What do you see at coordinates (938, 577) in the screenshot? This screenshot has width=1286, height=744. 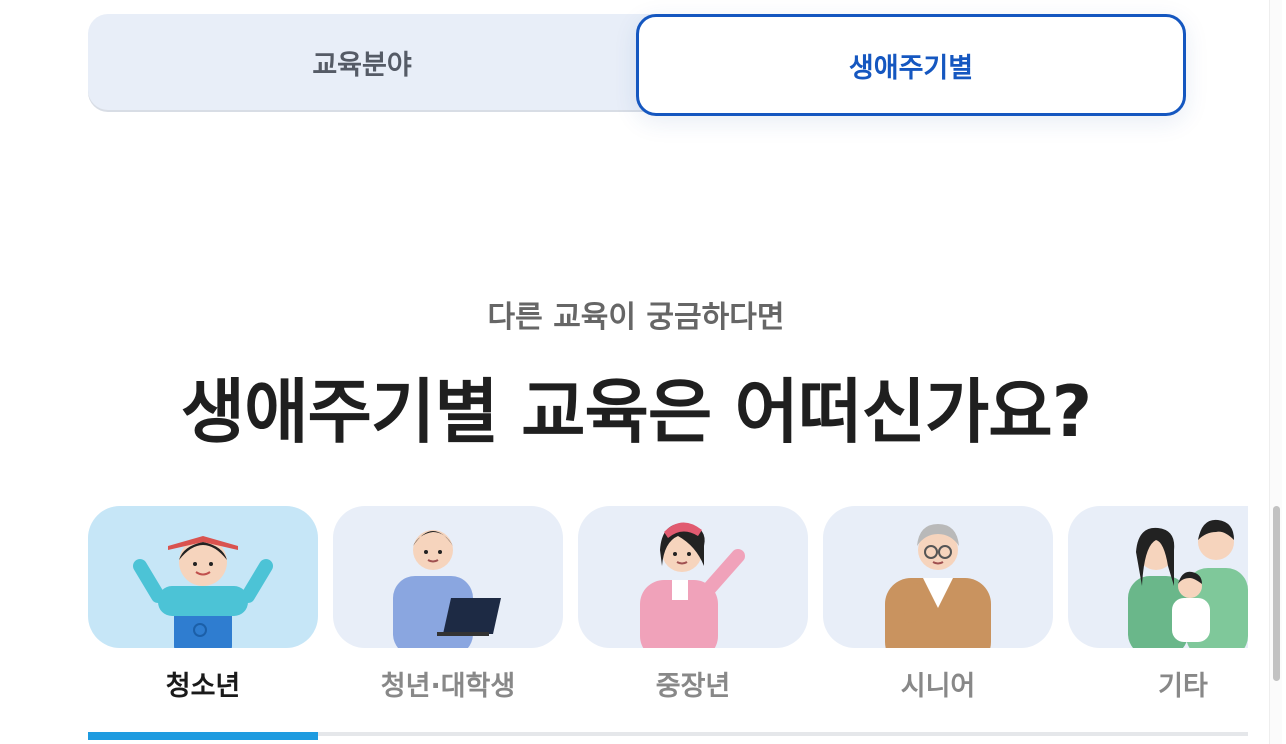 I see `senior-illustration` at bounding box center [938, 577].